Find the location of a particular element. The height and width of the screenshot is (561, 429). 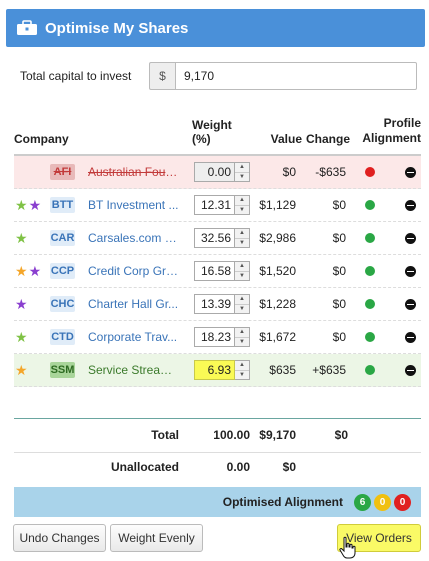

ticker-badge: CHC is located at coordinates (62, 304).